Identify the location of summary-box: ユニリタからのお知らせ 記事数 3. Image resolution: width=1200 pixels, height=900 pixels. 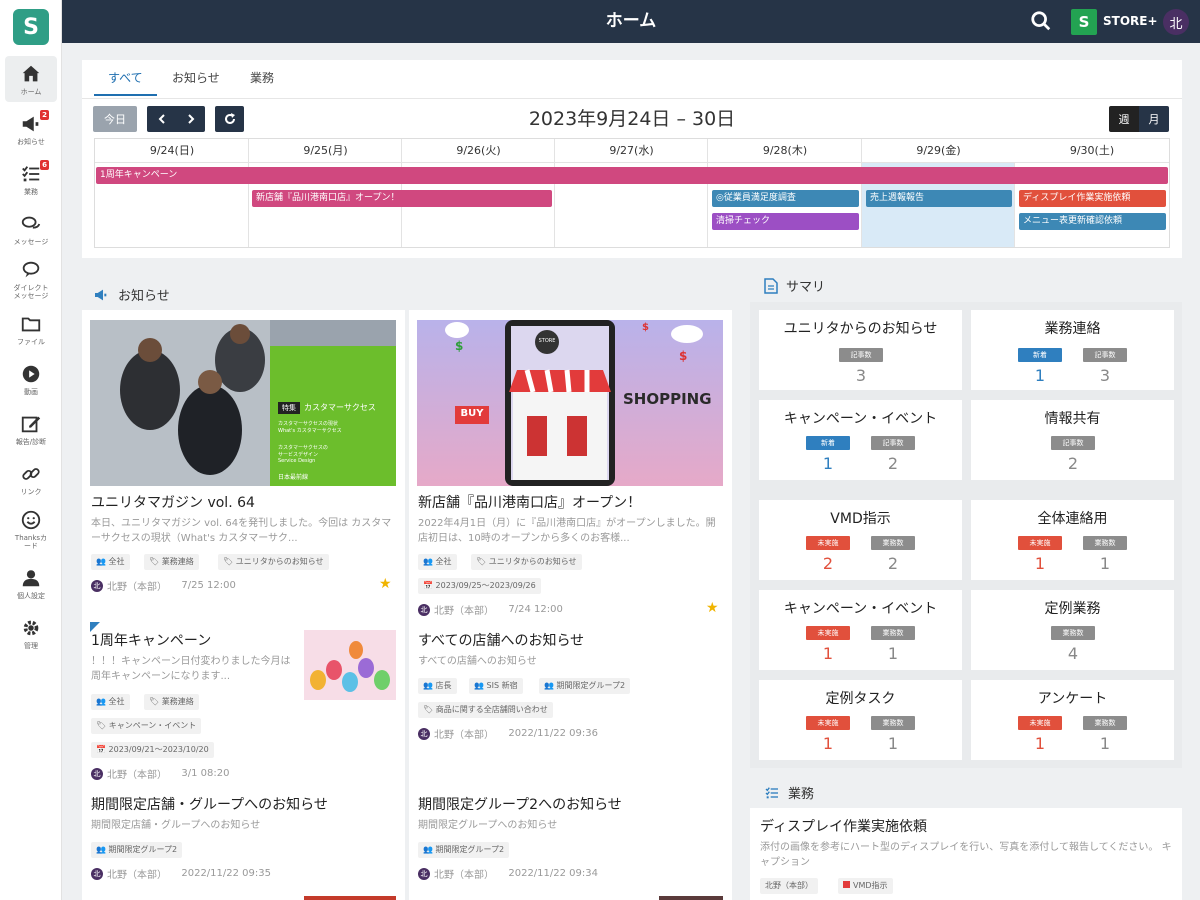
(860, 350).